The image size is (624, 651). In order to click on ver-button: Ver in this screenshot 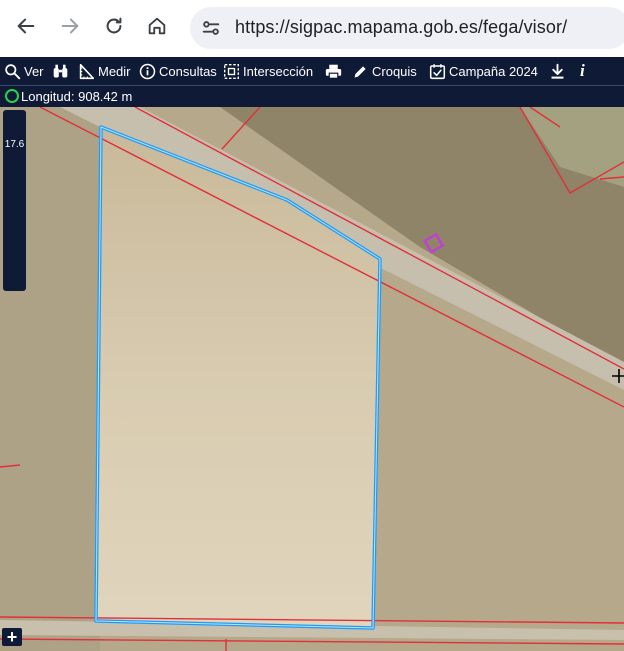, I will do `click(24, 71)`.